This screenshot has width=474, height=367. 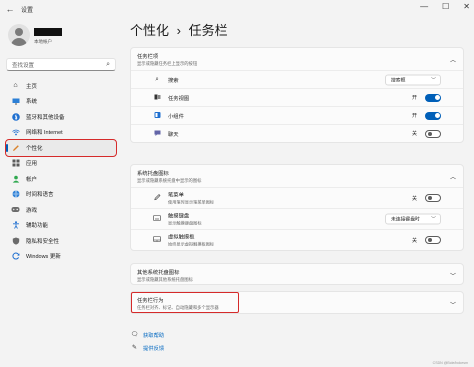 What do you see at coordinates (167, 63) in the screenshot?
I see `section-subtitle: 显示或隐藏任务栏上显示的按钮` at bounding box center [167, 63].